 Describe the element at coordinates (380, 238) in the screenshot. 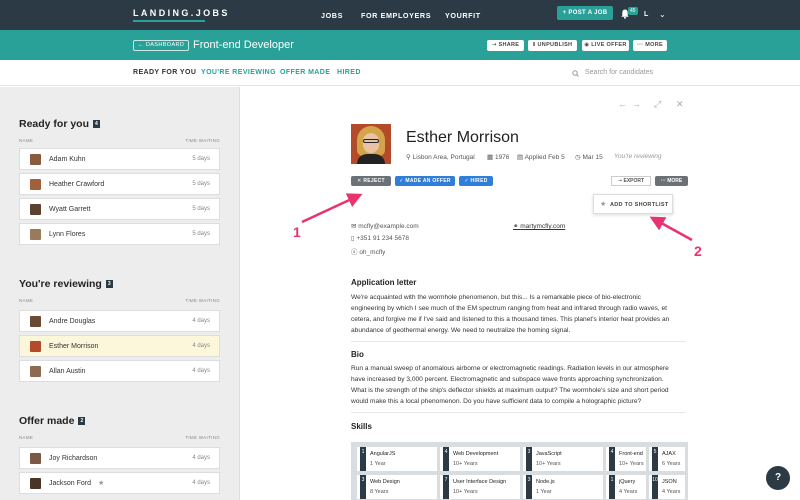

I see `phone: ▯ +351 91 234 5678` at that location.